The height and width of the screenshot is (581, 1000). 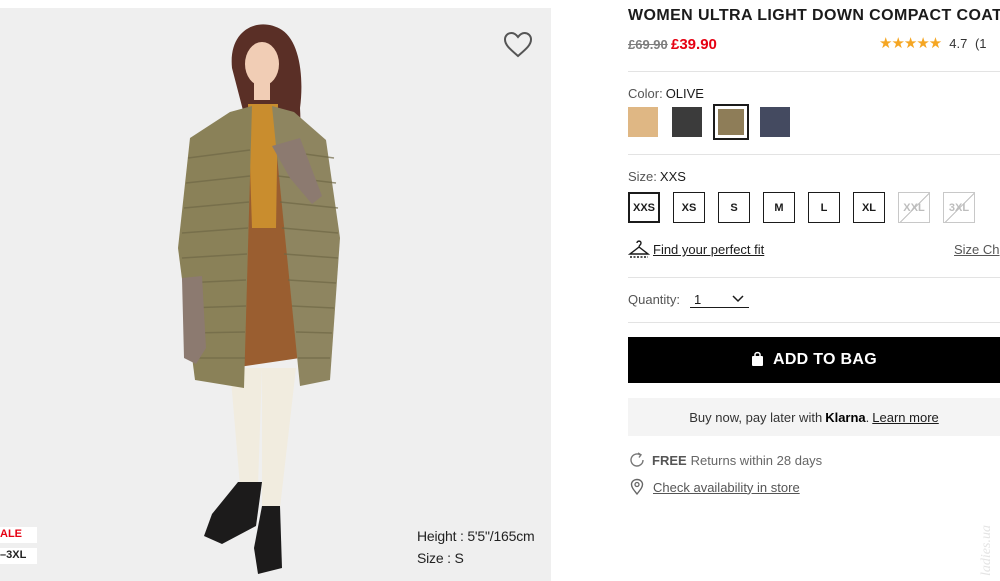 What do you see at coordinates (869, 207) in the screenshot?
I see `size-option-xl: XL` at bounding box center [869, 207].